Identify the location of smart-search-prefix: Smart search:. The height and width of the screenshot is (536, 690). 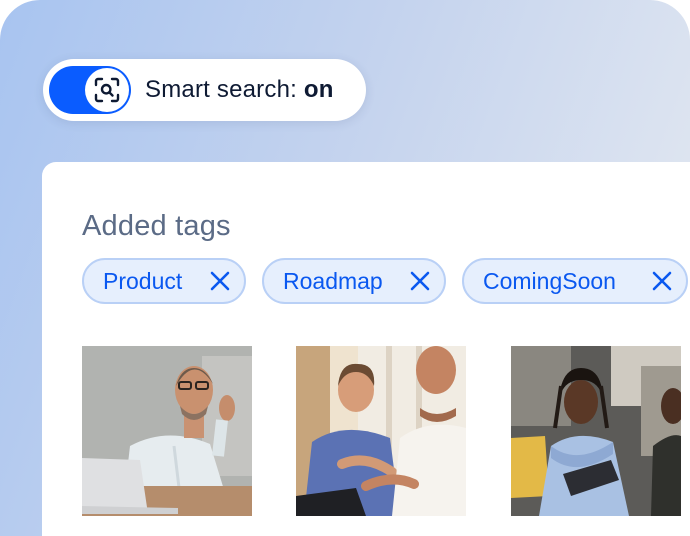
(221, 89).